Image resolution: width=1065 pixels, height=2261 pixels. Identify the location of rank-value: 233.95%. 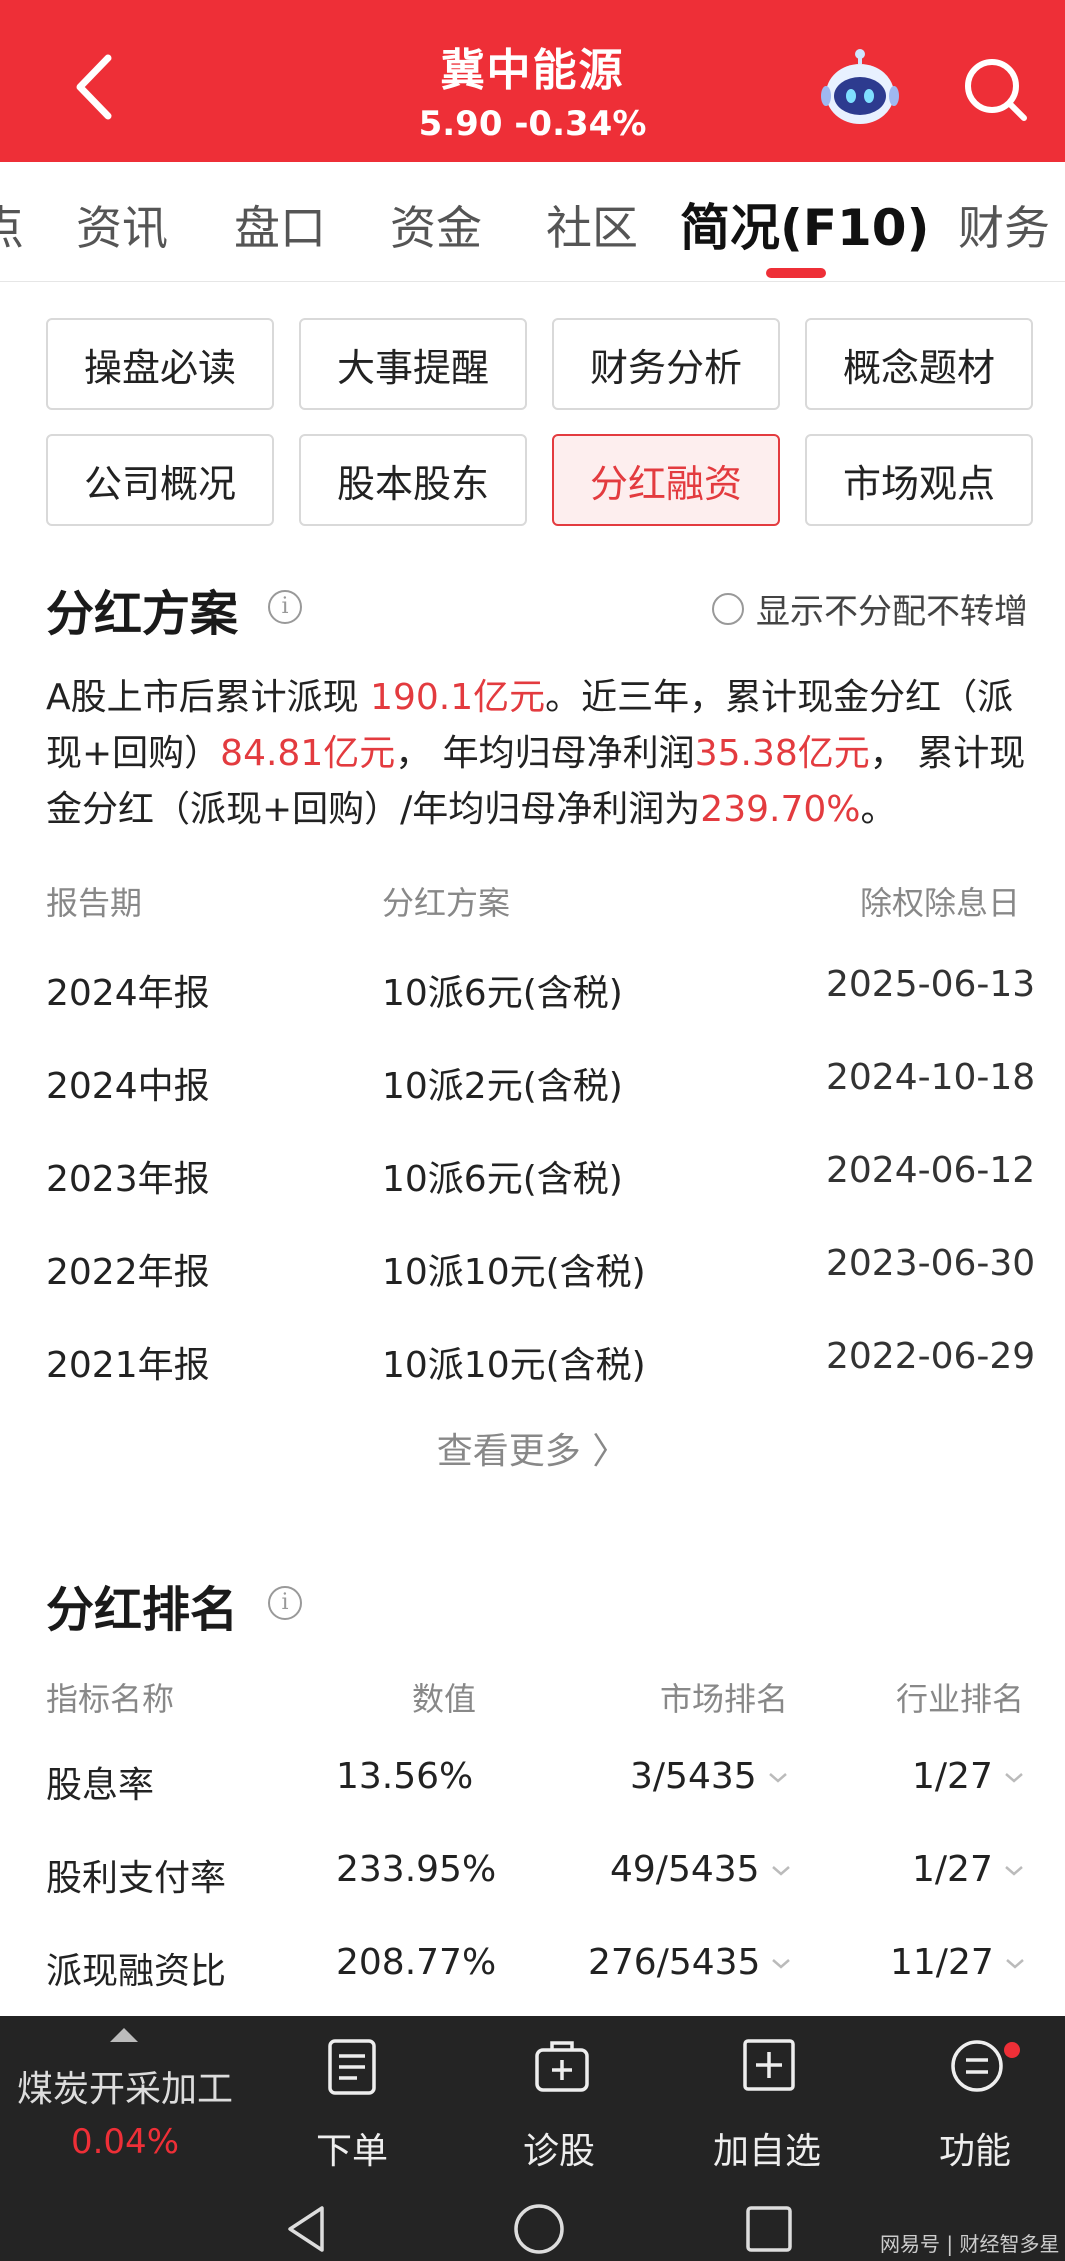
(416, 1869).